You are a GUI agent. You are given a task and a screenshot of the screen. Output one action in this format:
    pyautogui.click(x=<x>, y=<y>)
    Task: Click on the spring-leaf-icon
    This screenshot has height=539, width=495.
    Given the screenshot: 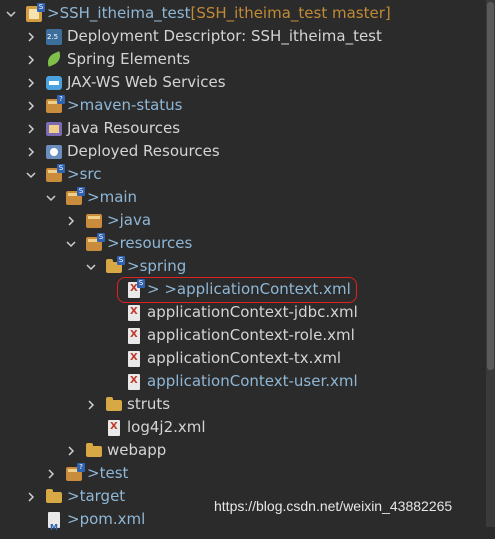 What is the action you would take?
    pyautogui.click(x=54, y=59)
    